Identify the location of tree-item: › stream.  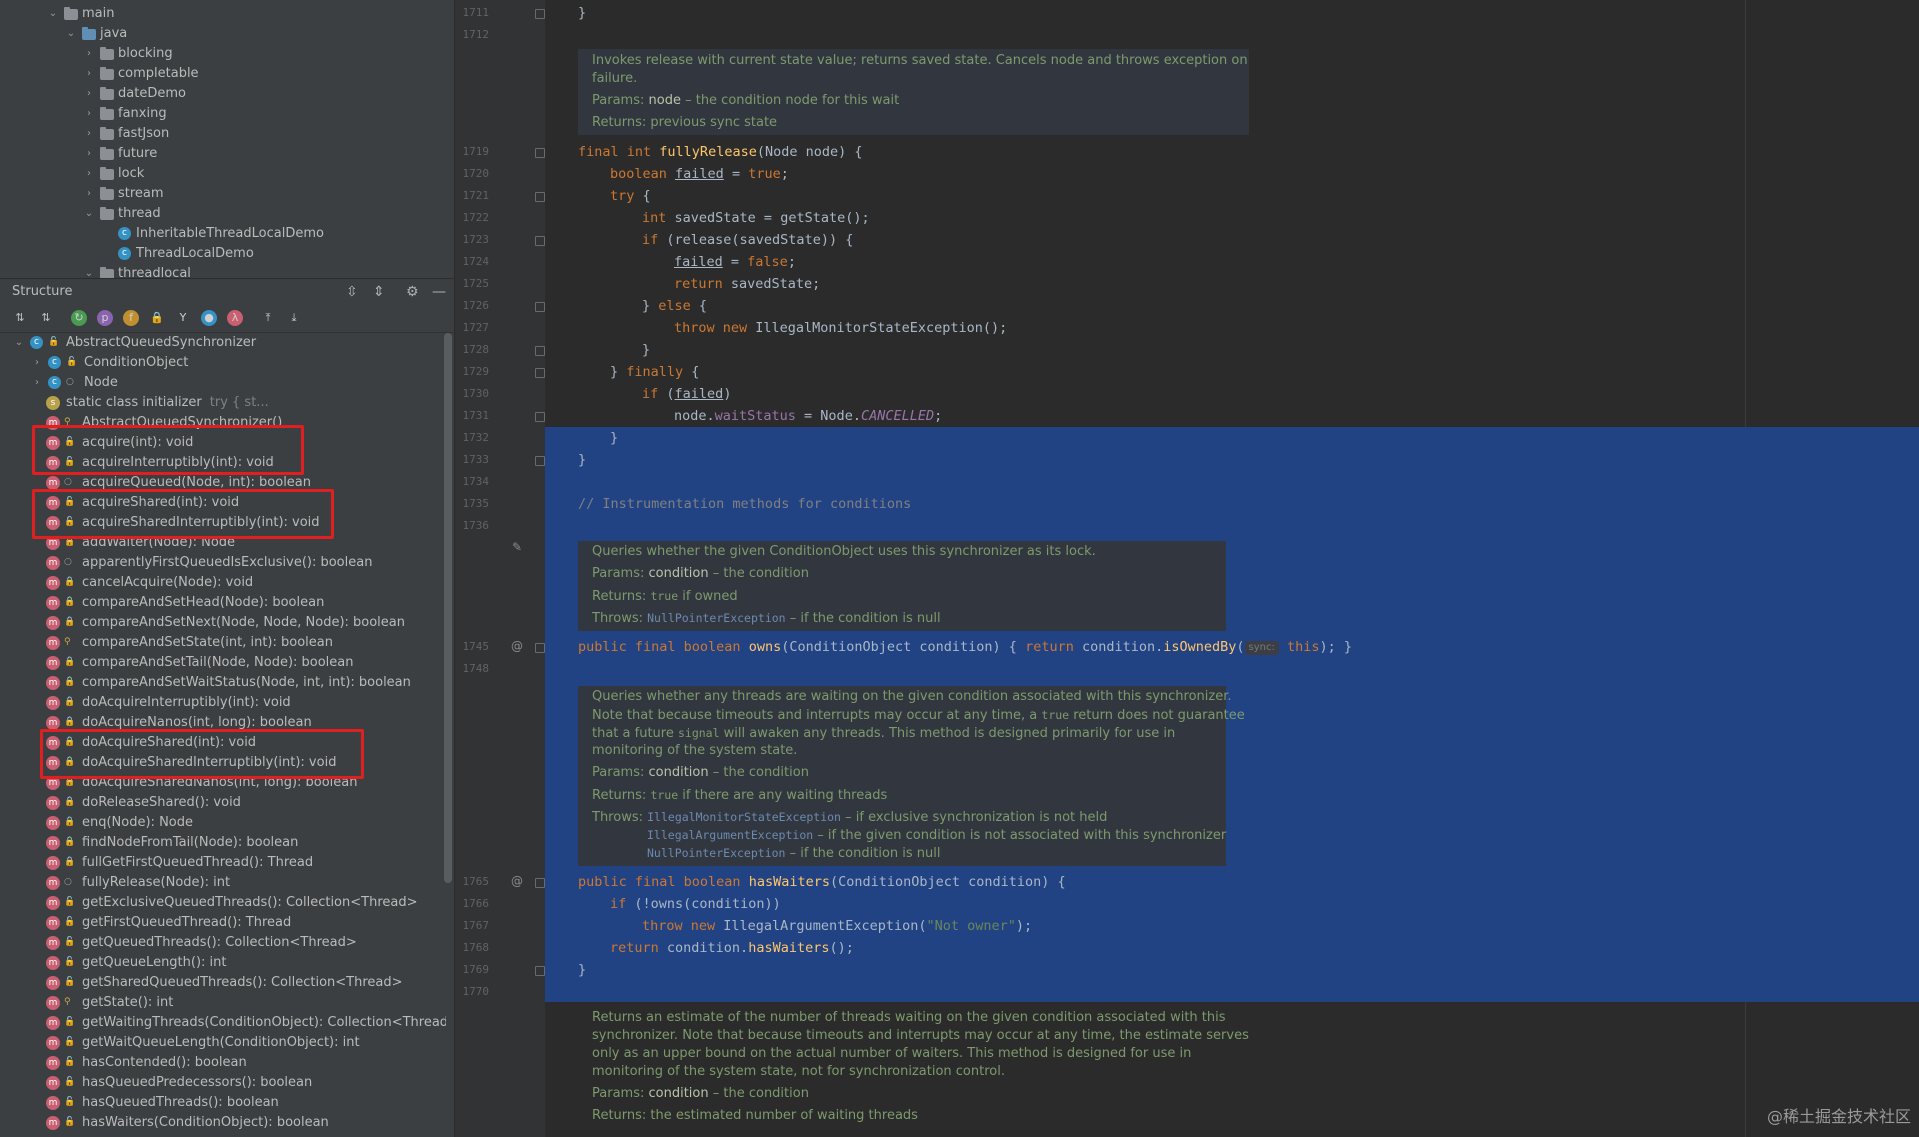
(227, 194).